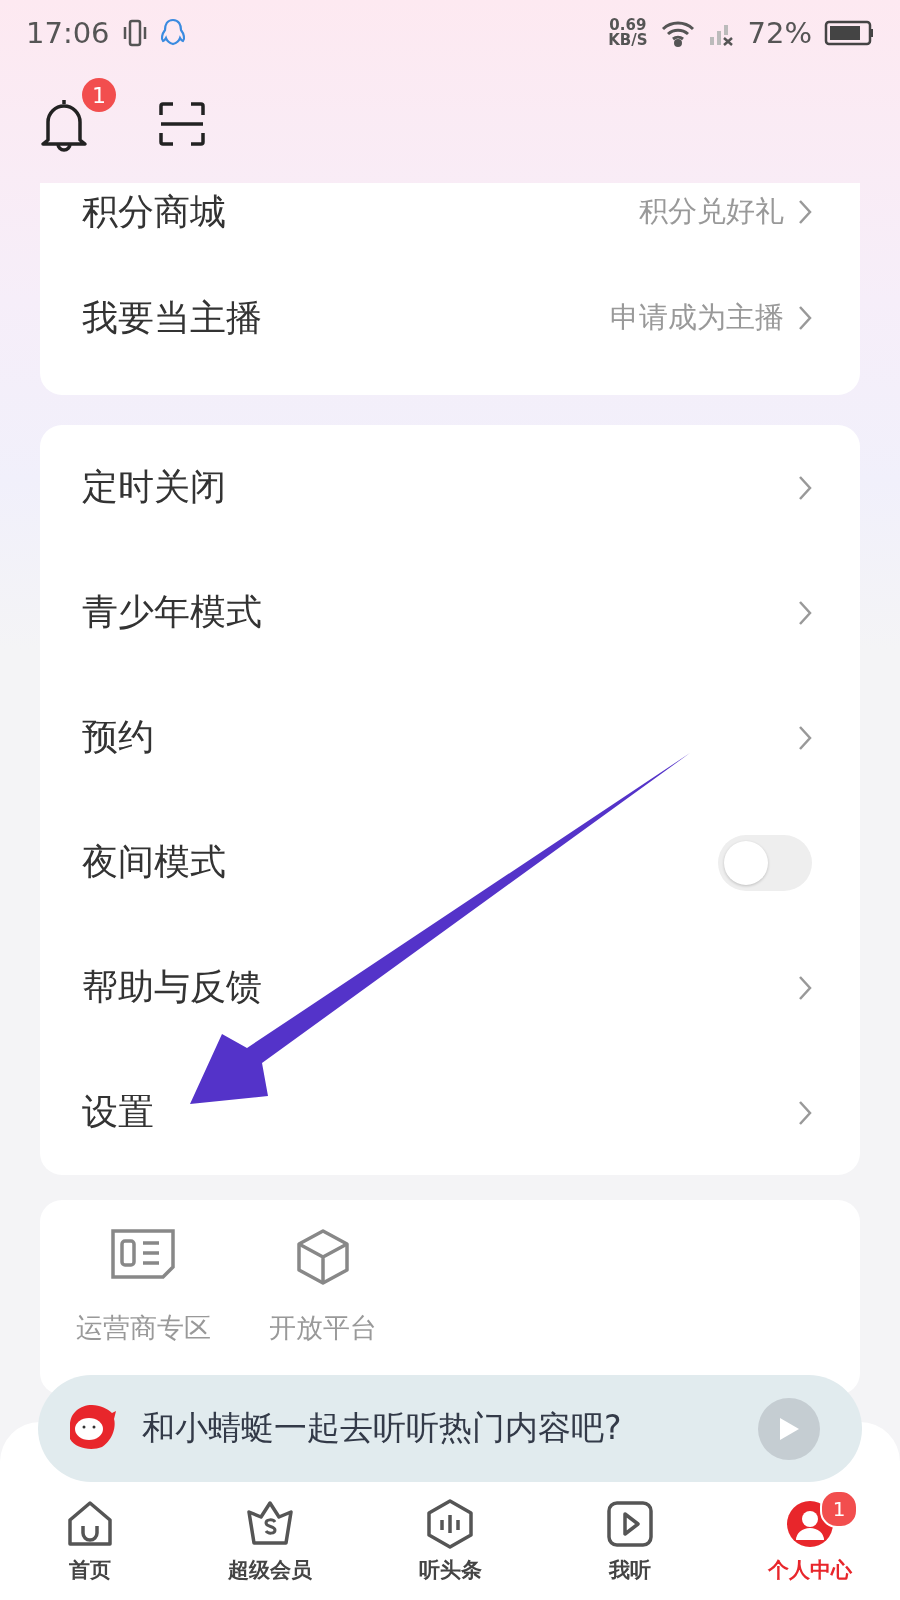  Describe the element at coordinates (323, 1257) in the screenshot. I see `cube-icon` at that location.